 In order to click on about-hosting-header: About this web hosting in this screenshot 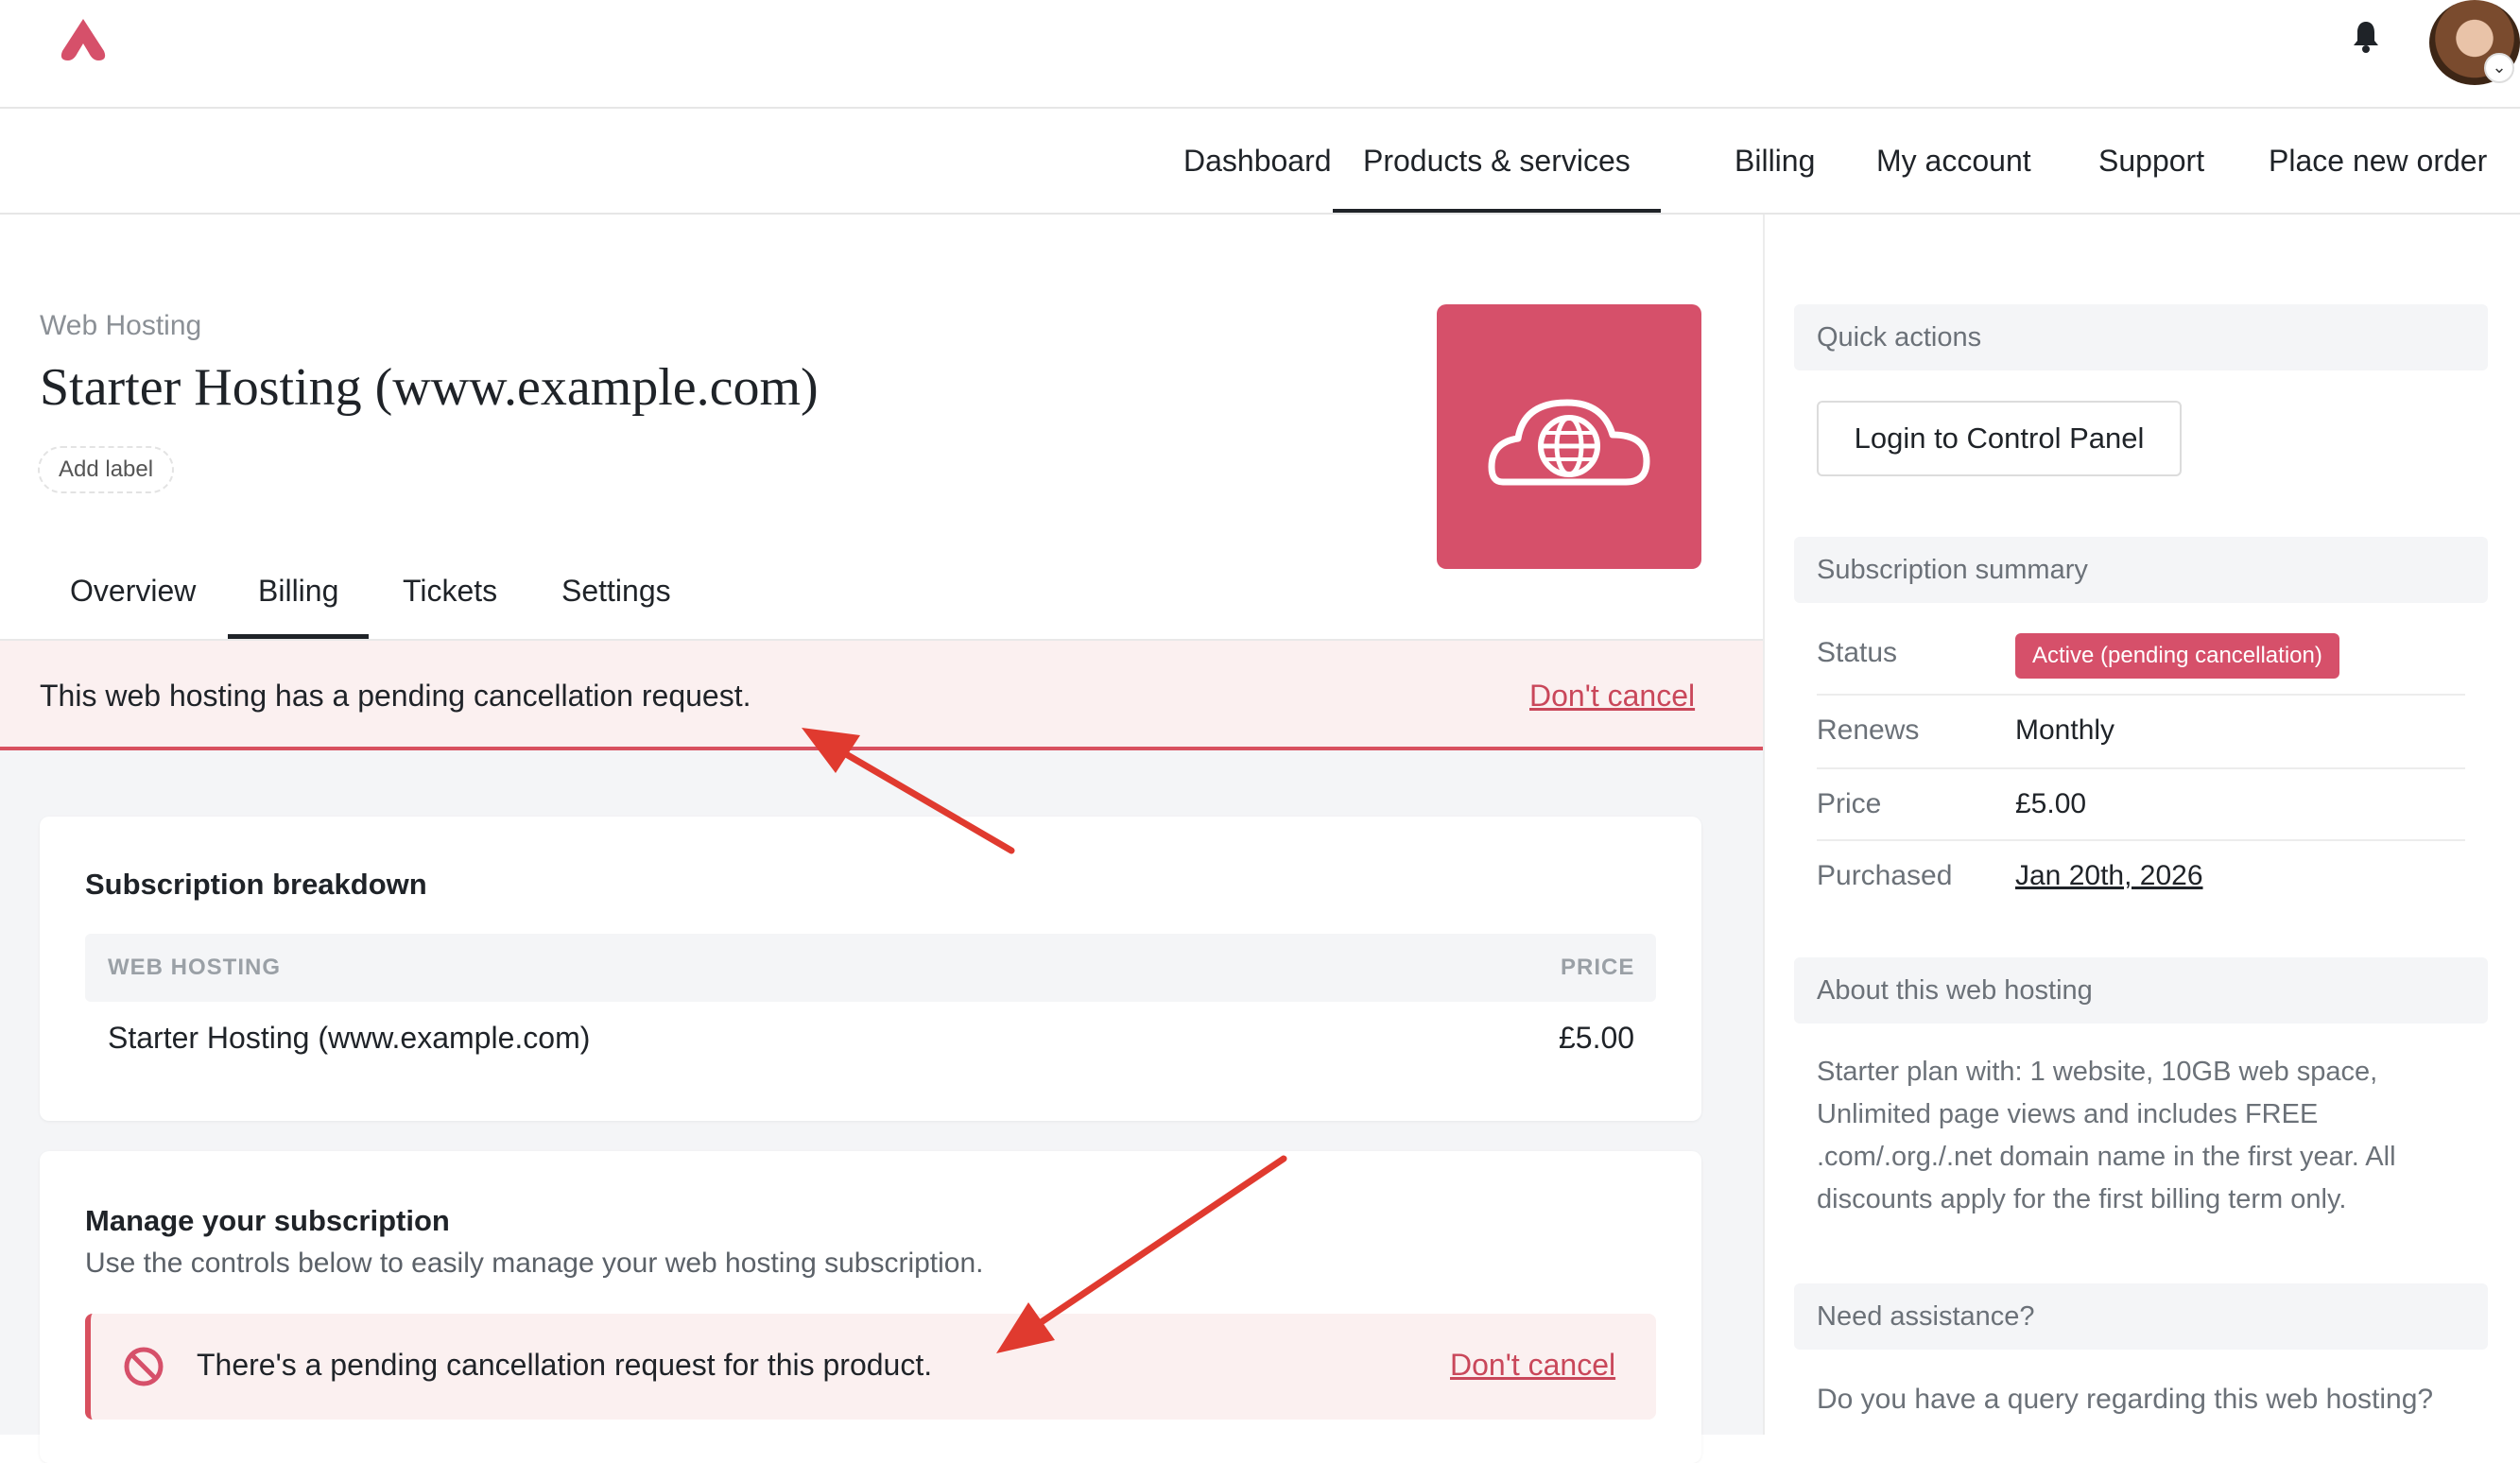, I will do `click(2141, 990)`.